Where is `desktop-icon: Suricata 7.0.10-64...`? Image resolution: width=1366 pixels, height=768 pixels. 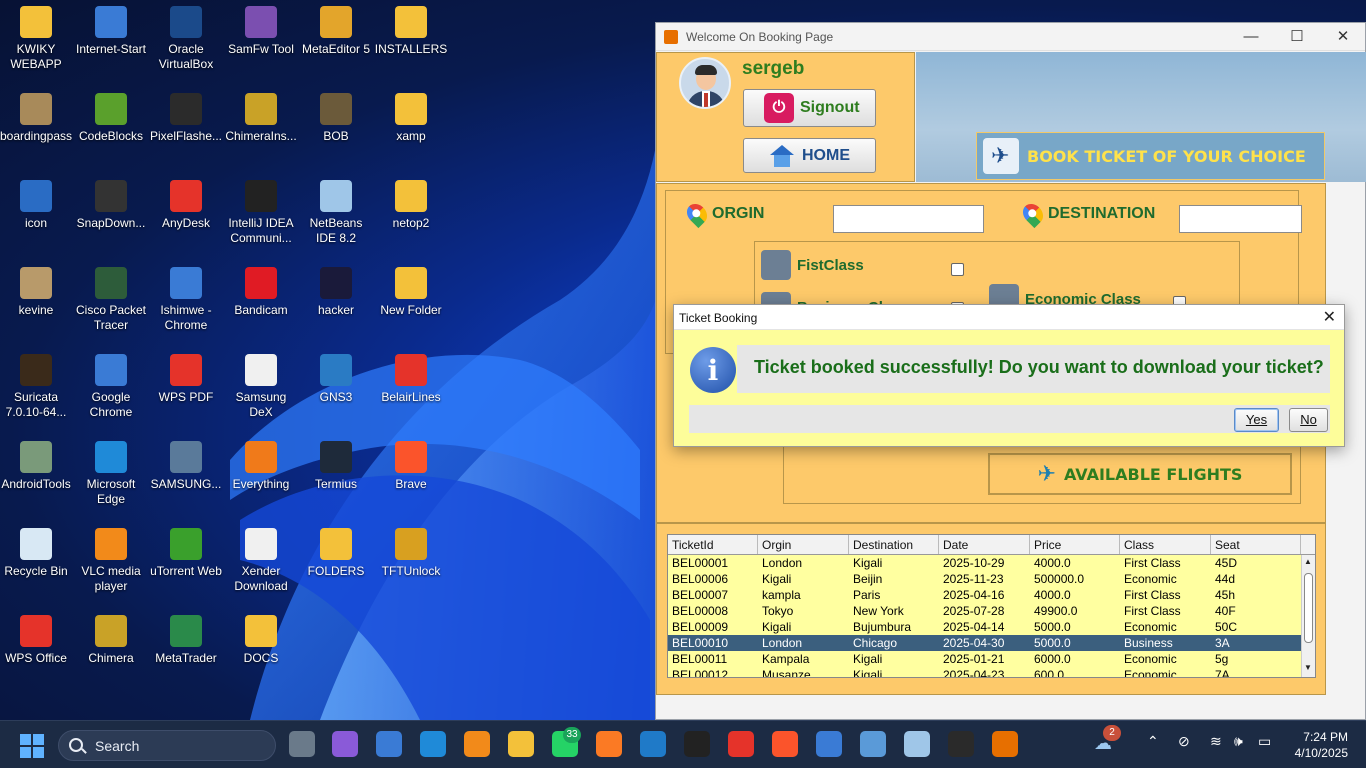
desktop-icon: Suricata 7.0.10-64... is located at coordinates (37, 387).